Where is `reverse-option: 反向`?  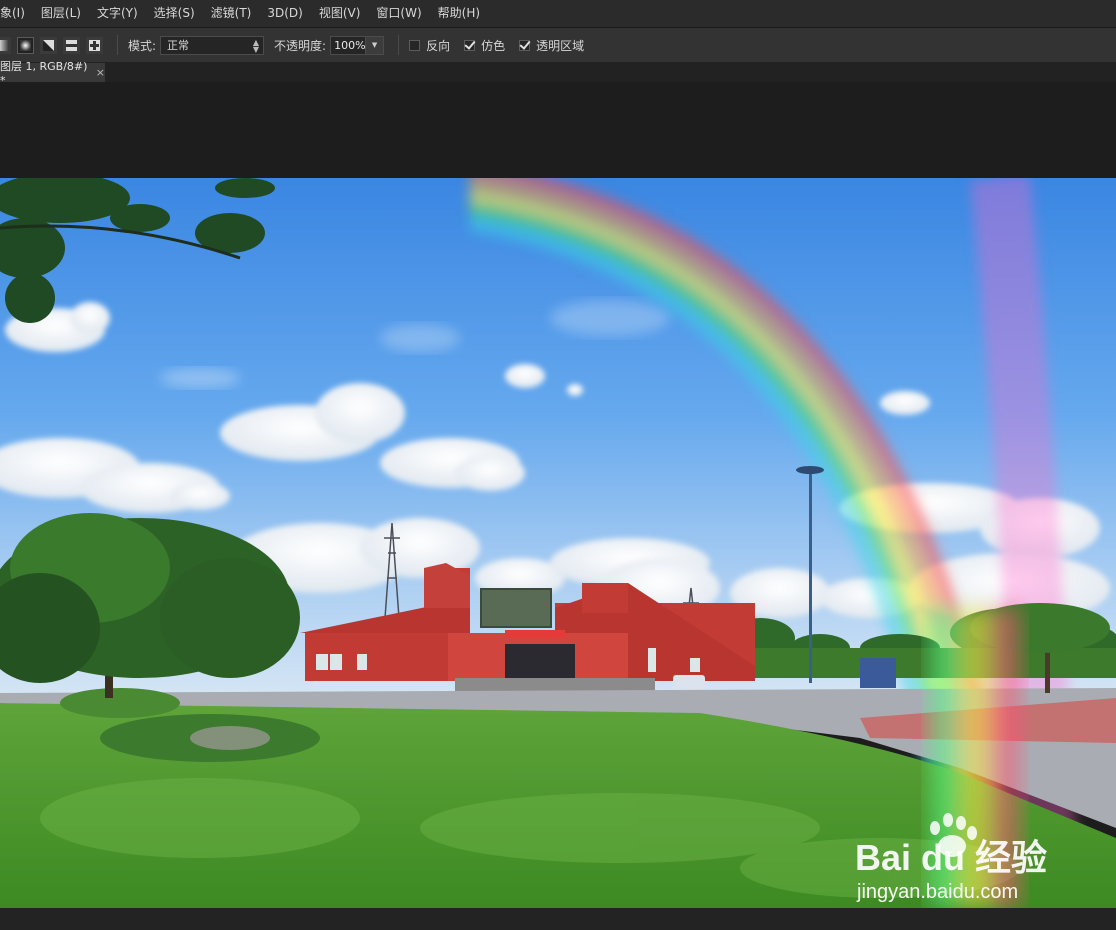 reverse-option: 反向 is located at coordinates (429, 45).